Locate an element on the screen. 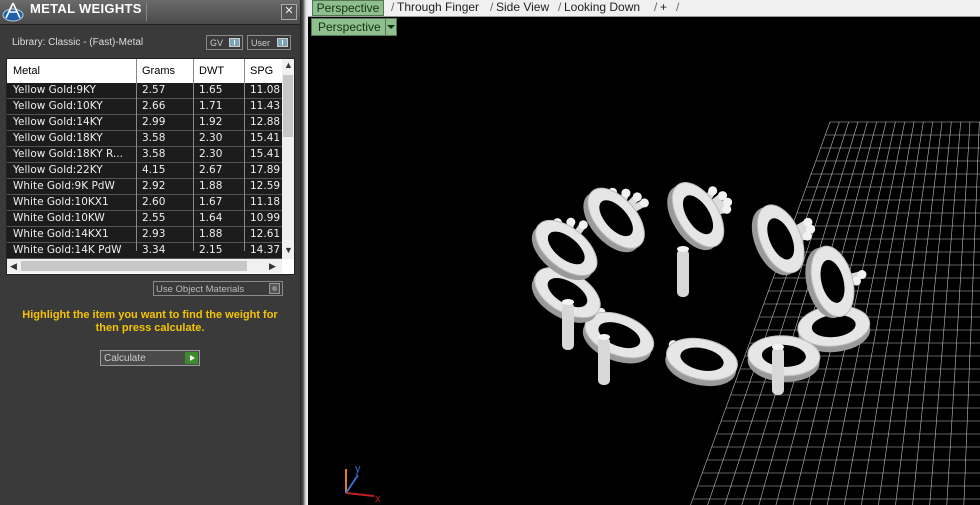 The height and width of the screenshot is (505, 980). table-row: Yellow Gold:9KY 2.57 1.65 11.08 is located at coordinates (144, 91).